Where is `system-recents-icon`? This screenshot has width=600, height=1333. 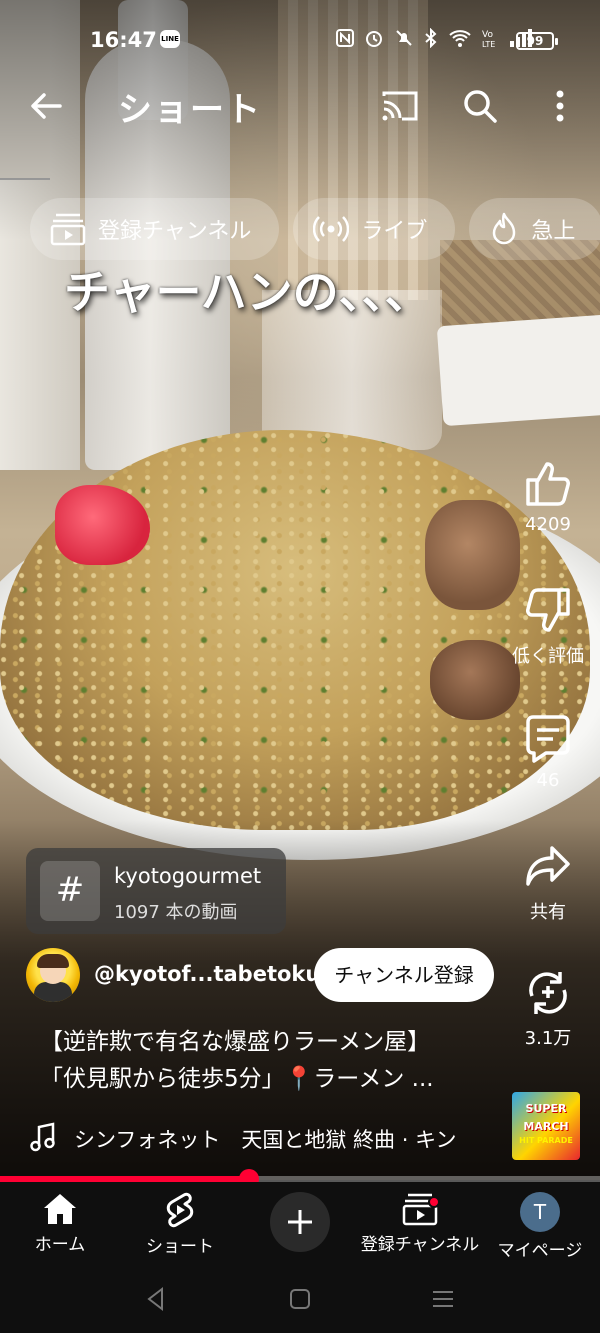
system-recents-icon is located at coordinates (443, 1299).